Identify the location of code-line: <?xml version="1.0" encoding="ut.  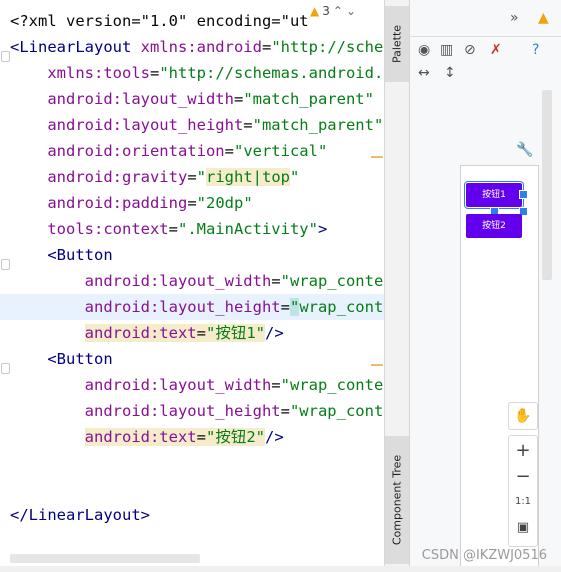
(159, 21).